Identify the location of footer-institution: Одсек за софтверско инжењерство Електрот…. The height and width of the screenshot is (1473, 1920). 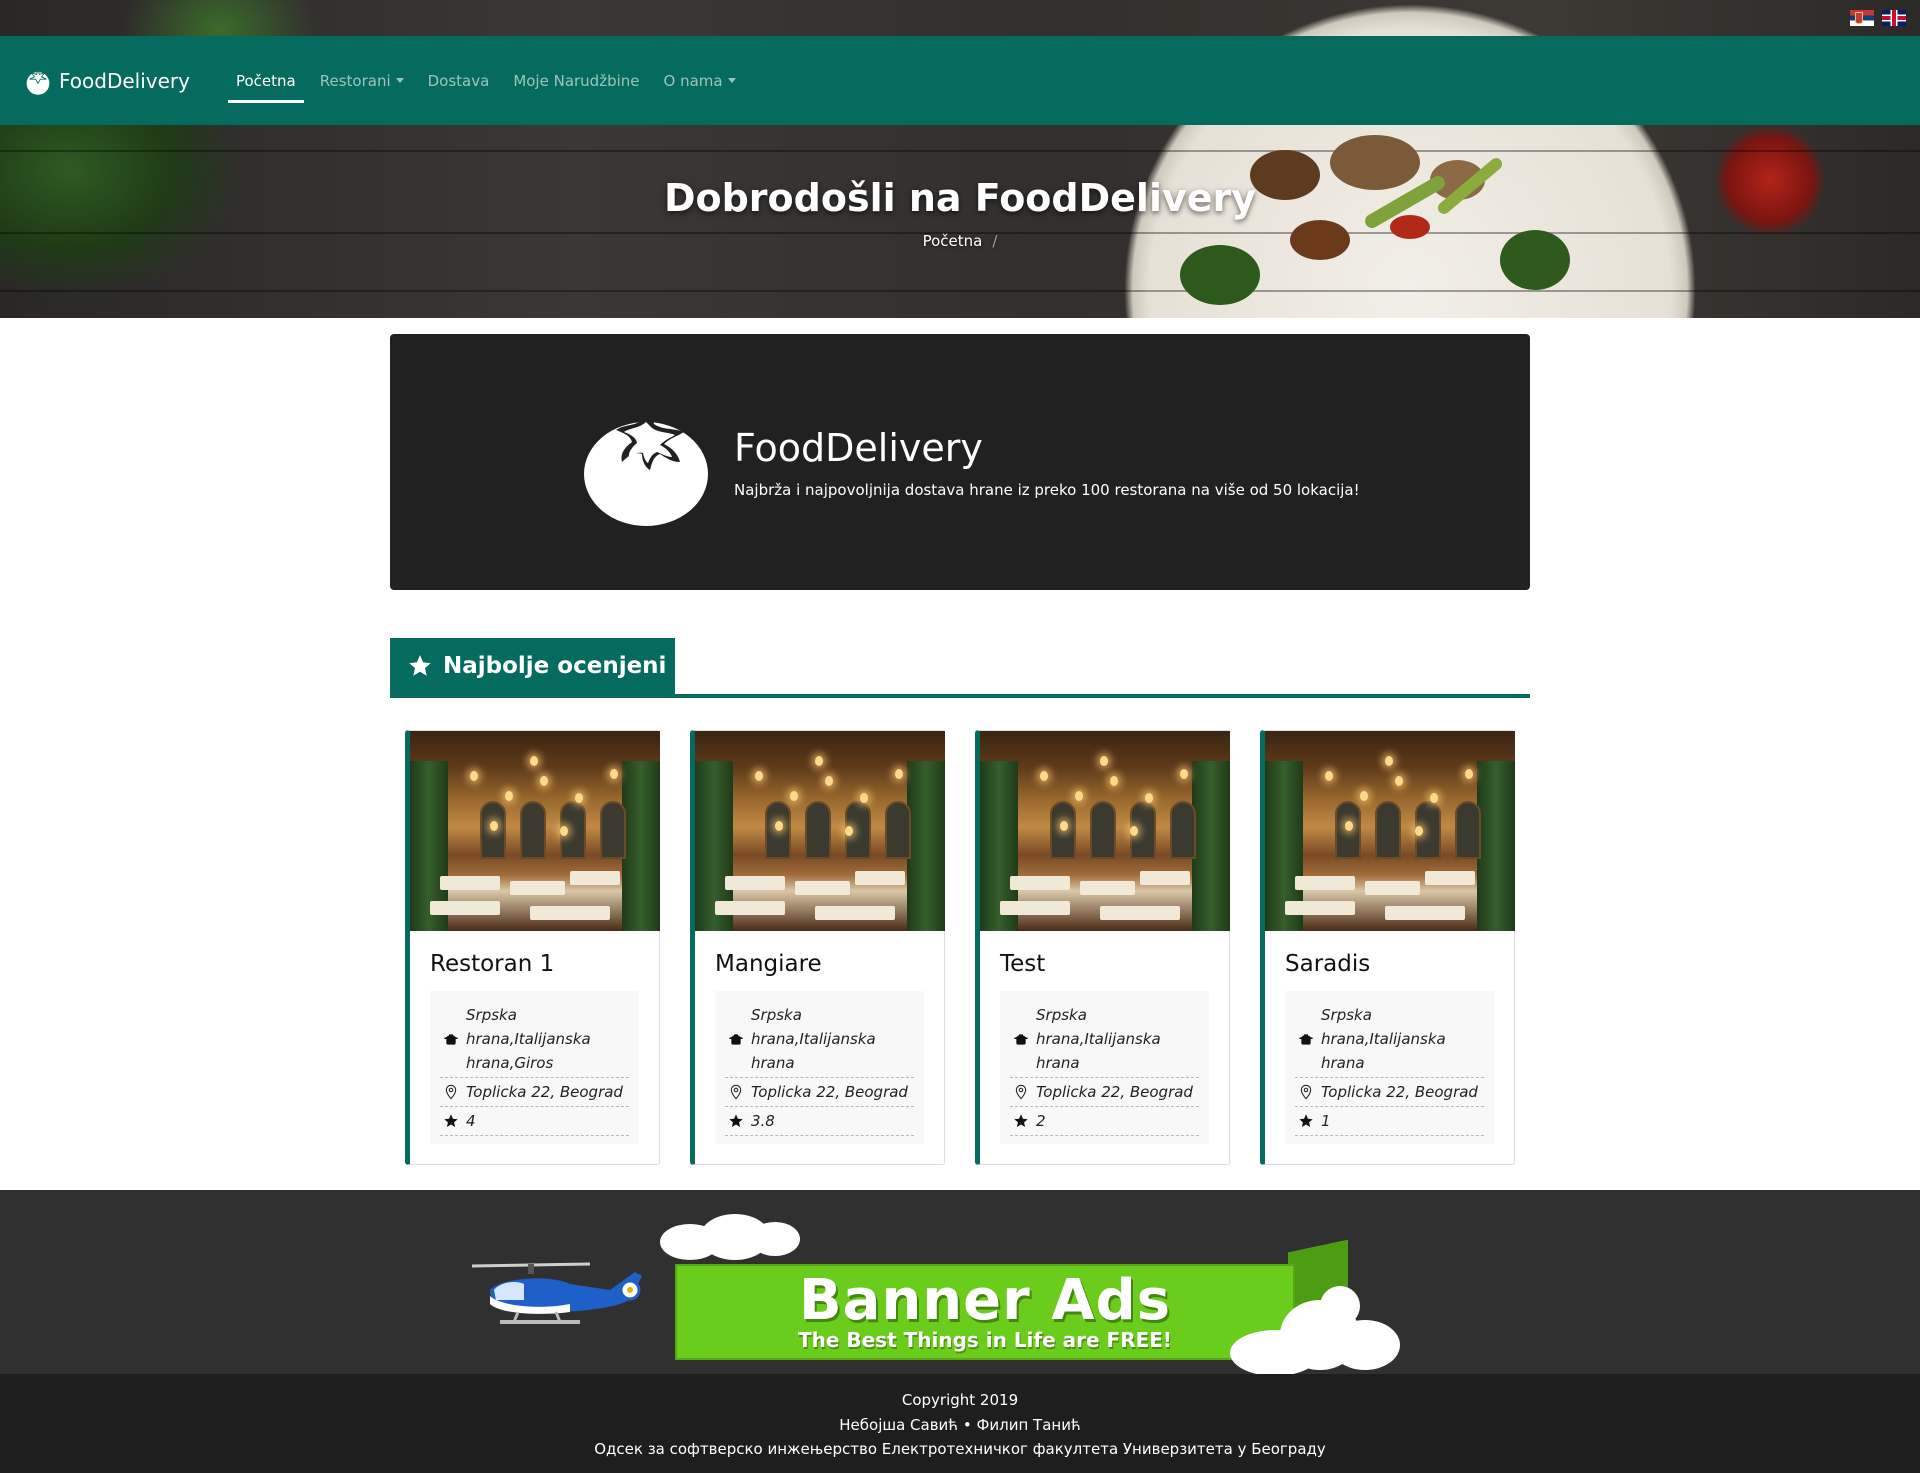
(960, 1449).